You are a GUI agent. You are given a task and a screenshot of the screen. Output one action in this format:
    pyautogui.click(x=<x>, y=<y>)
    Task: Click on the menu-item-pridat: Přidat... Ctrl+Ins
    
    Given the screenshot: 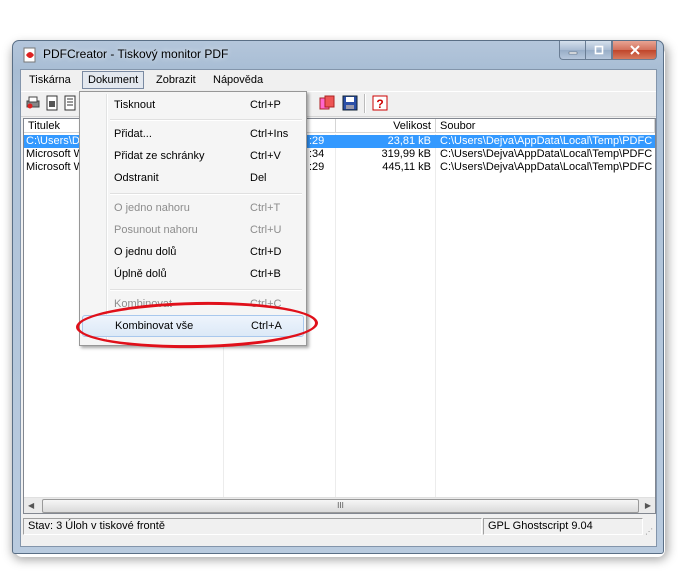 What is the action you would take?
    pyautogui.click(x=193, y=134)
    